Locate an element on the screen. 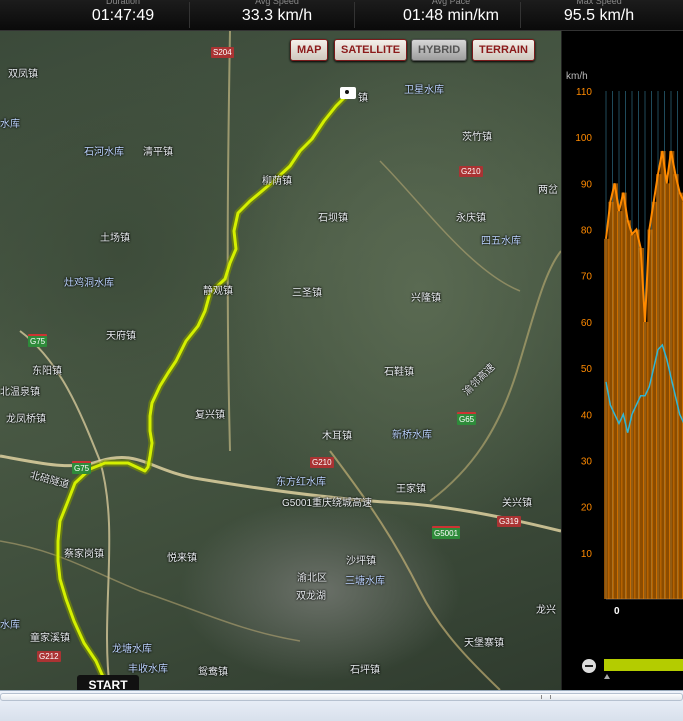 The height and width of the screenshot is (721, 683). town-label: 镇 is located at coordinates (363, 98).